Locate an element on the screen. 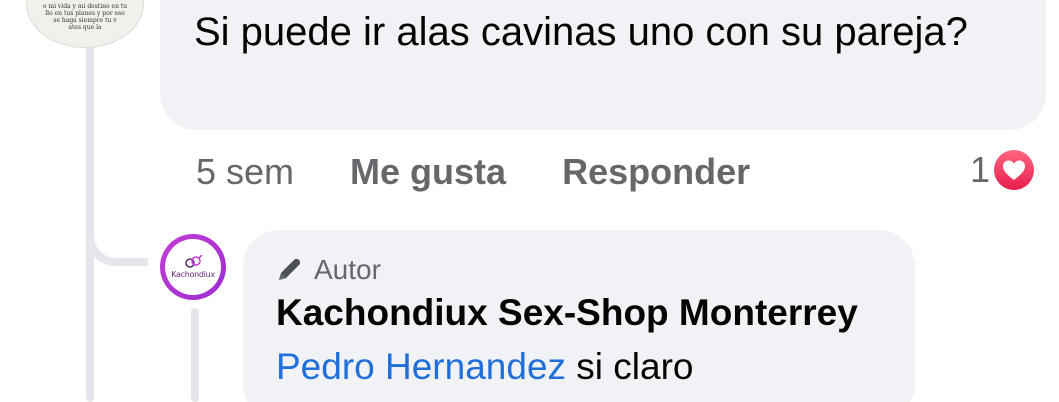  pencil-icon is located at coordinates (290, 270).